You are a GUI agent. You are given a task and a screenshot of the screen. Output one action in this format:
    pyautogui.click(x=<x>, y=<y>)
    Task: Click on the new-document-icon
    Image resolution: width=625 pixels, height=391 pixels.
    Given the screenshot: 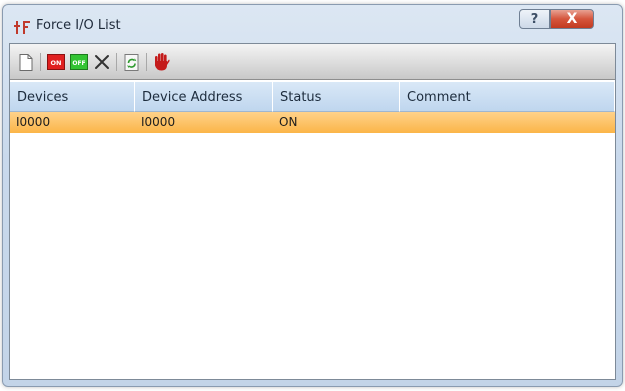 What is the action you would take?
    pyautogui.click(x=26, y=62)
    